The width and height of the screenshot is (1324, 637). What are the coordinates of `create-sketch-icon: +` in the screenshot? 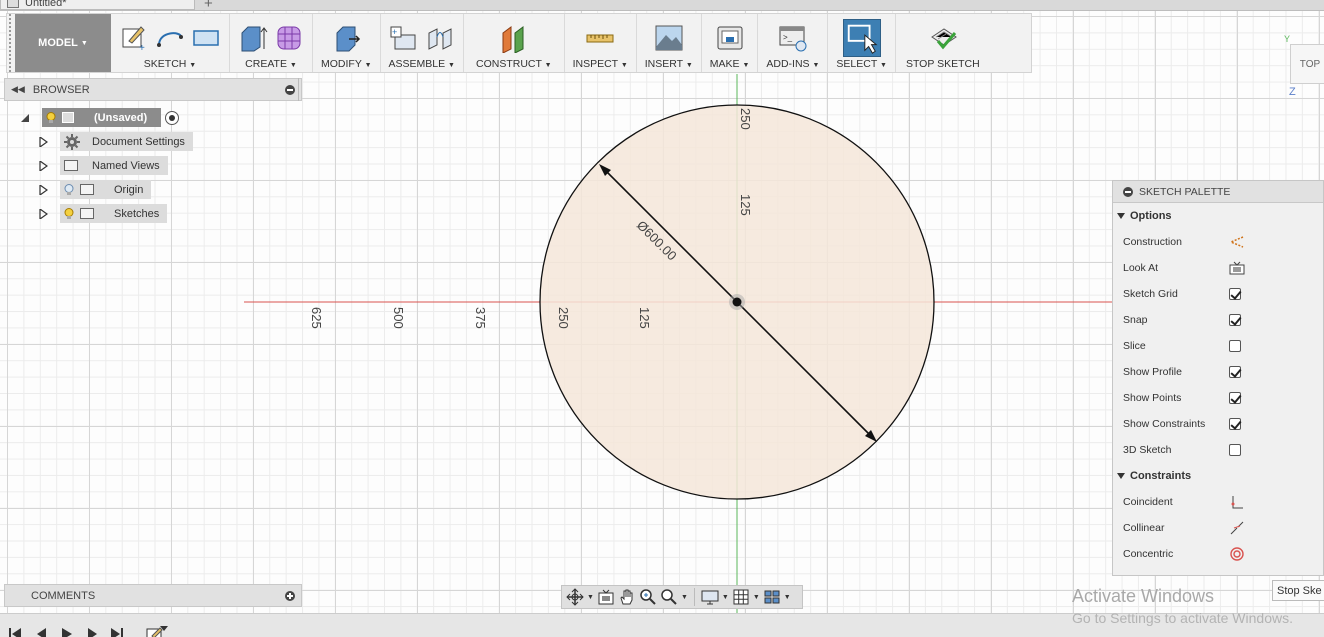 It's located at (134, 38).